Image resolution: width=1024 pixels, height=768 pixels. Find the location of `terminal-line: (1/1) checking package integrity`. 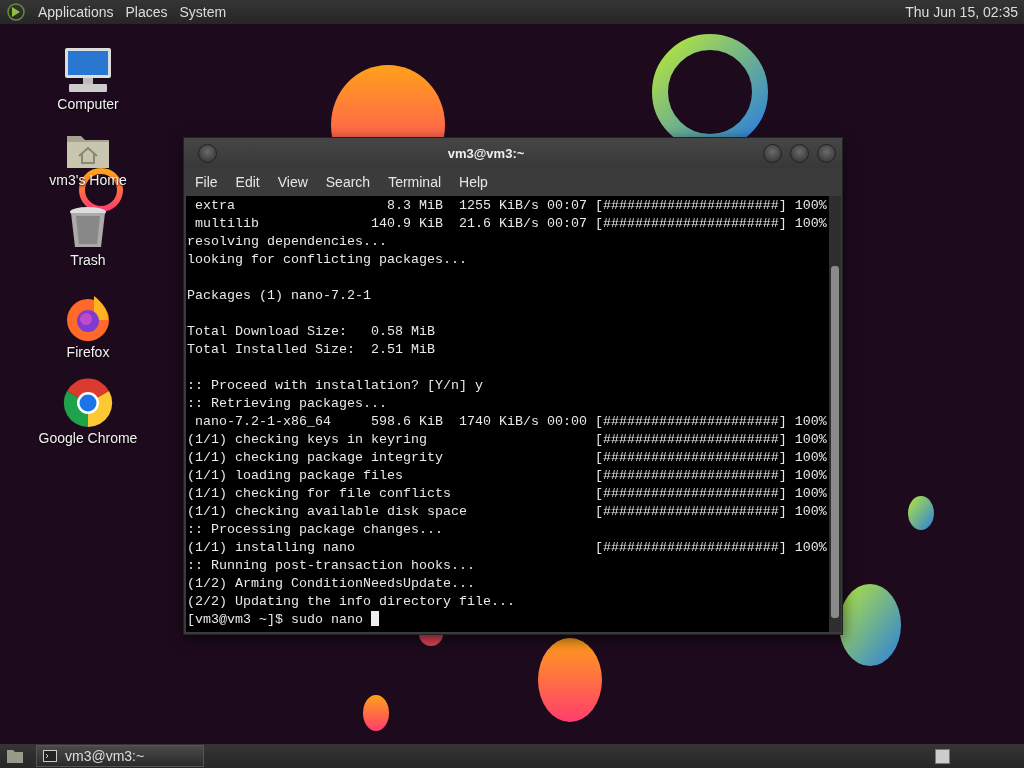

terminal-line: (1/1) checking package integrity is located at coordinates (315, 458).